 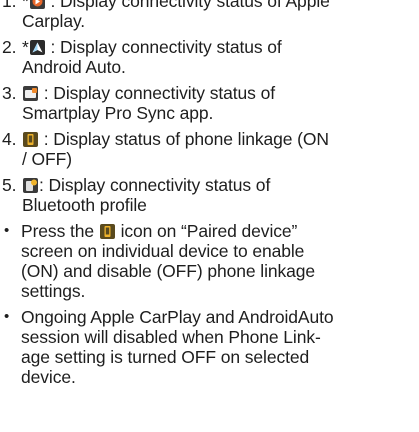 What do you see at coordinates (37, 47) in the screenshot?
I see `android-auto-icon` at bounding box center [37, 47].